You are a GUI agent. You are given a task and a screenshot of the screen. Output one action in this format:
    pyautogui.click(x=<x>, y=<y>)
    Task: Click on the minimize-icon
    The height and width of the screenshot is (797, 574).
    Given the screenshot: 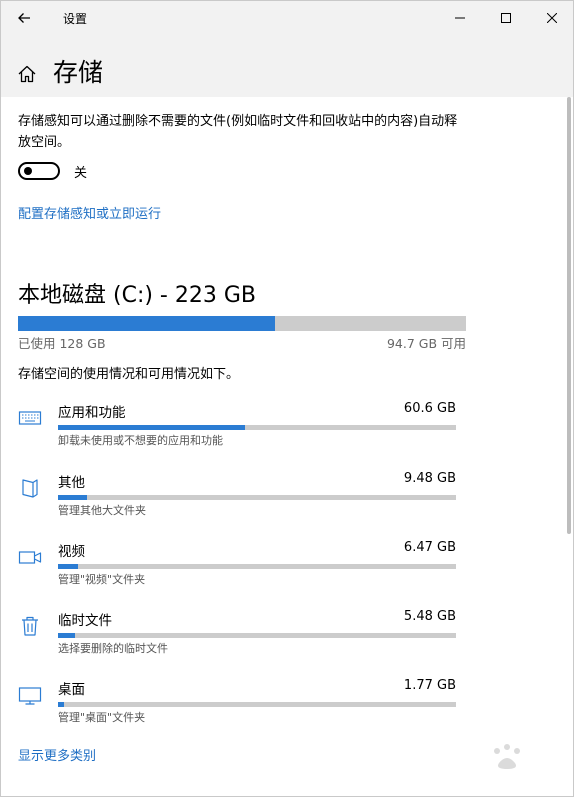 What is the action you would take?
    pyautogui.click(x=460, y=18)
    